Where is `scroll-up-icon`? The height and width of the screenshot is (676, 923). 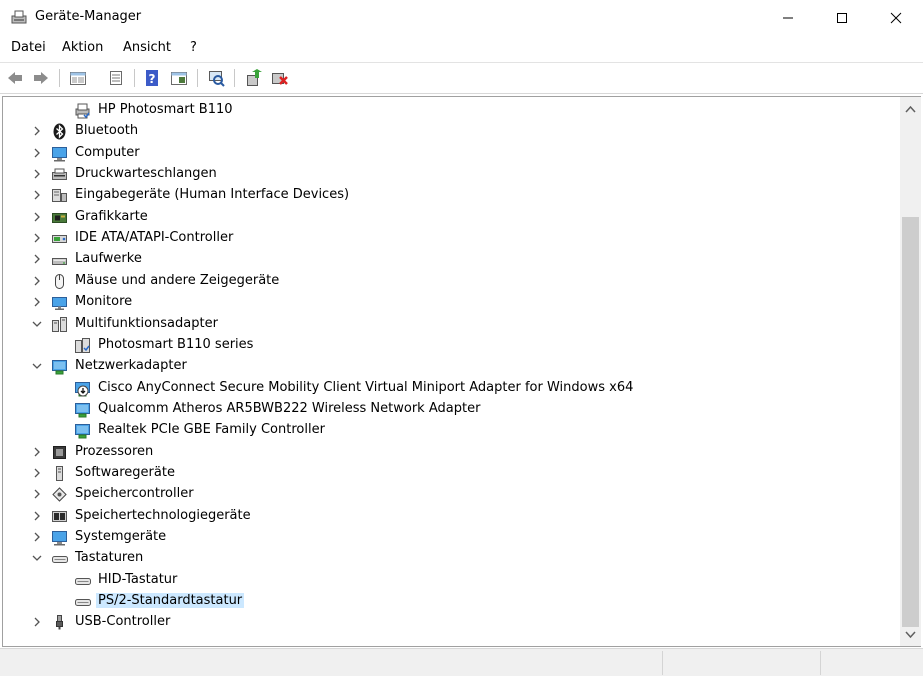
scroll-up-icon is located at coordinates (910, 109).